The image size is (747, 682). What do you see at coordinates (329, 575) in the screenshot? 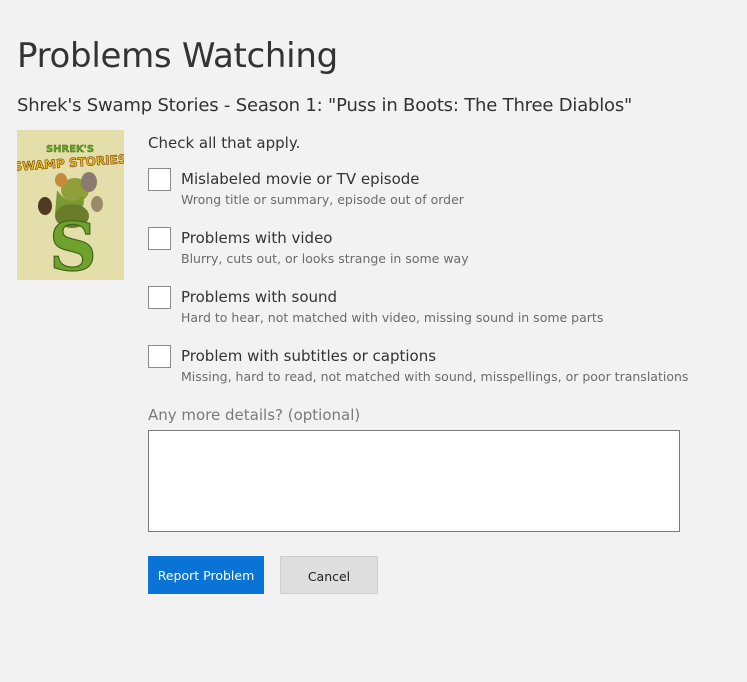
I see `cancel-button: Cancel` at bounding box center [329, 575].